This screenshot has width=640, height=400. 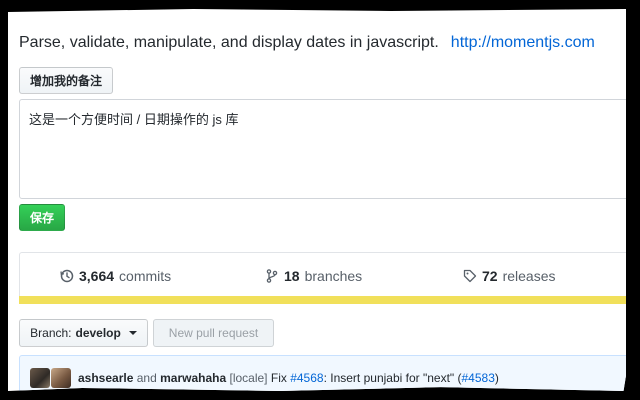 I want to click on chevron-down-icon, so click(x=132, y=333).